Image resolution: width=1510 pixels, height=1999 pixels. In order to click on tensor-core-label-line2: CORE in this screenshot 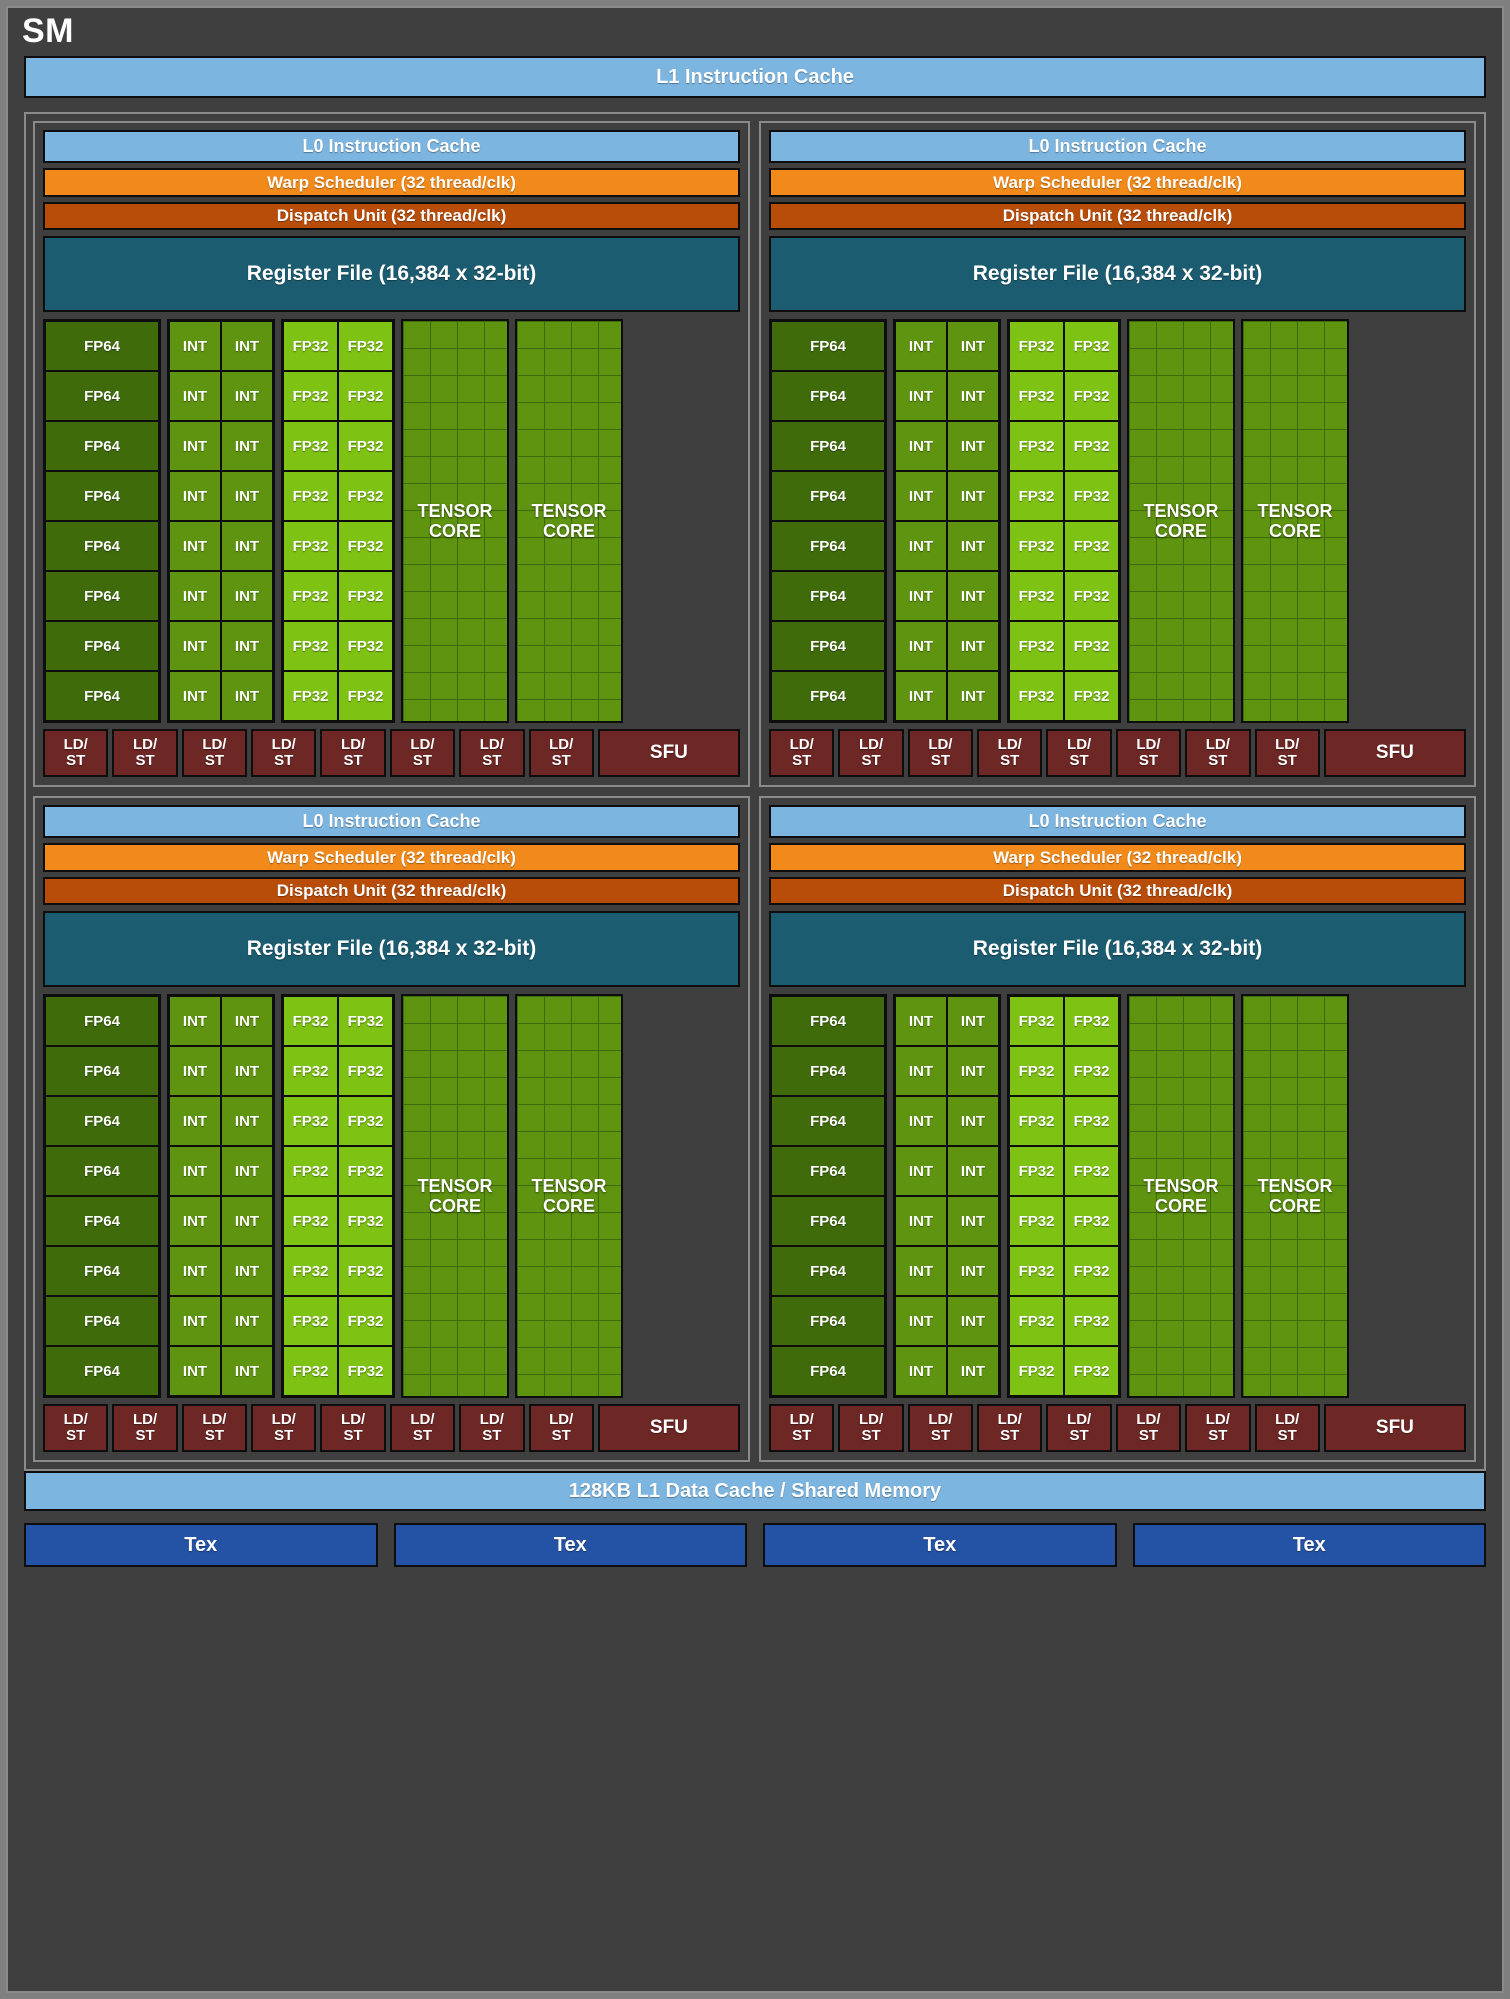, I will do `click(454, 531)`.